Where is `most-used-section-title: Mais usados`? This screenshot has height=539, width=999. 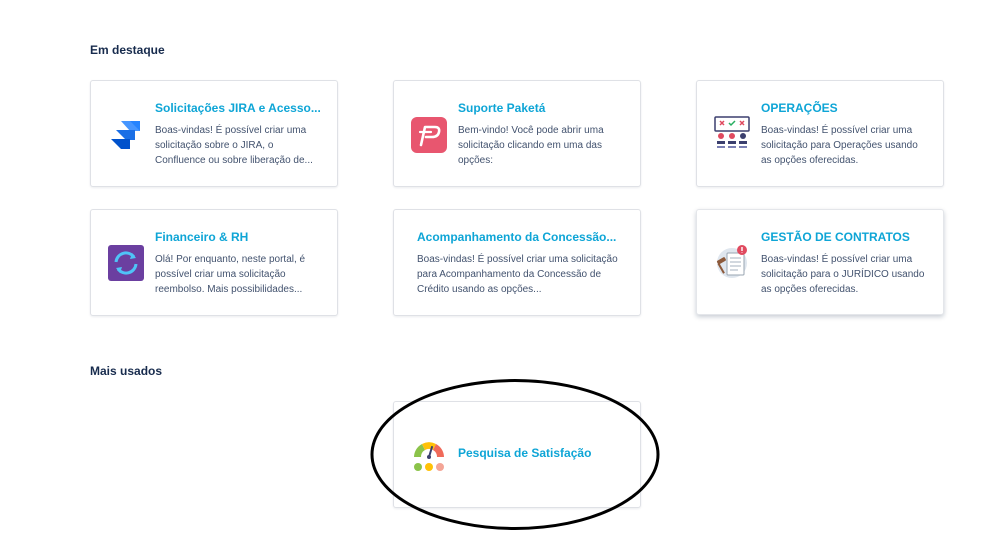
most-used-section-title: Mais usados is located at coordinates (126, 371).